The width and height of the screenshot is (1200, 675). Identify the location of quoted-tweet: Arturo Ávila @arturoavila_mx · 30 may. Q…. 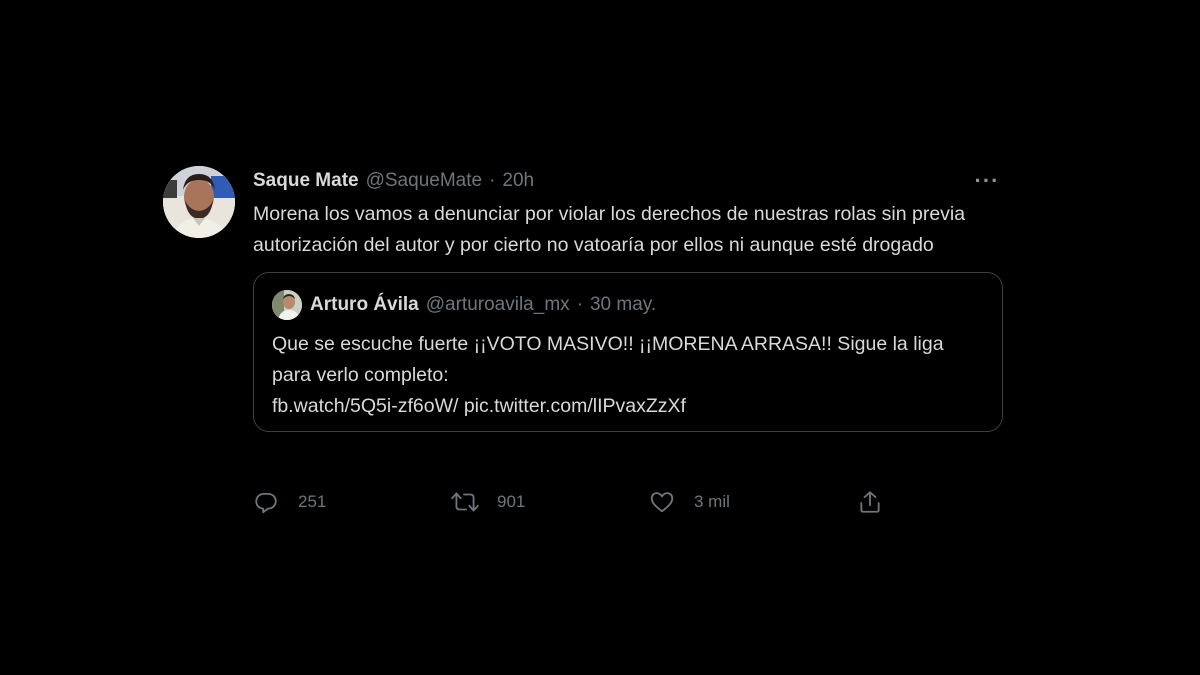
(628, 352).